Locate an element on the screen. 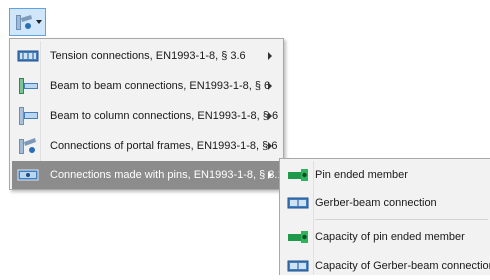 This screenshot has width=490, height=280. submenu-item-label: Pin ended member is located at coordinates (361, 175).